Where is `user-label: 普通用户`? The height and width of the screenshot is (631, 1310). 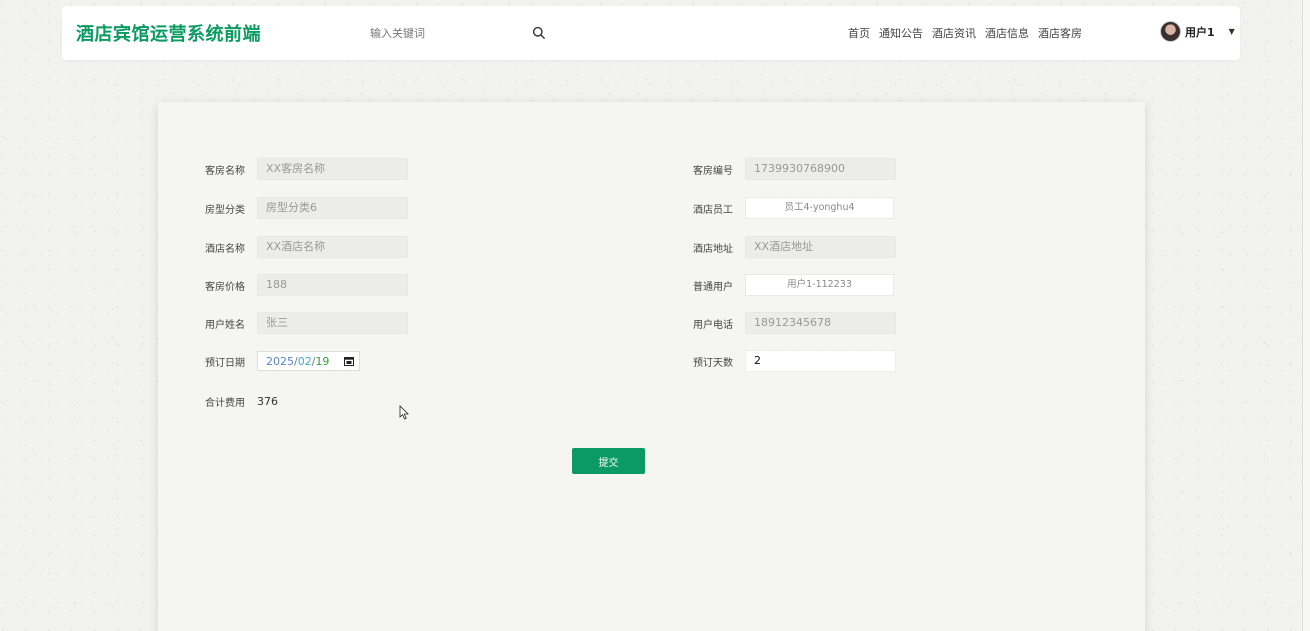
user-label: 普通用户 is located at coordinates (713, 287).